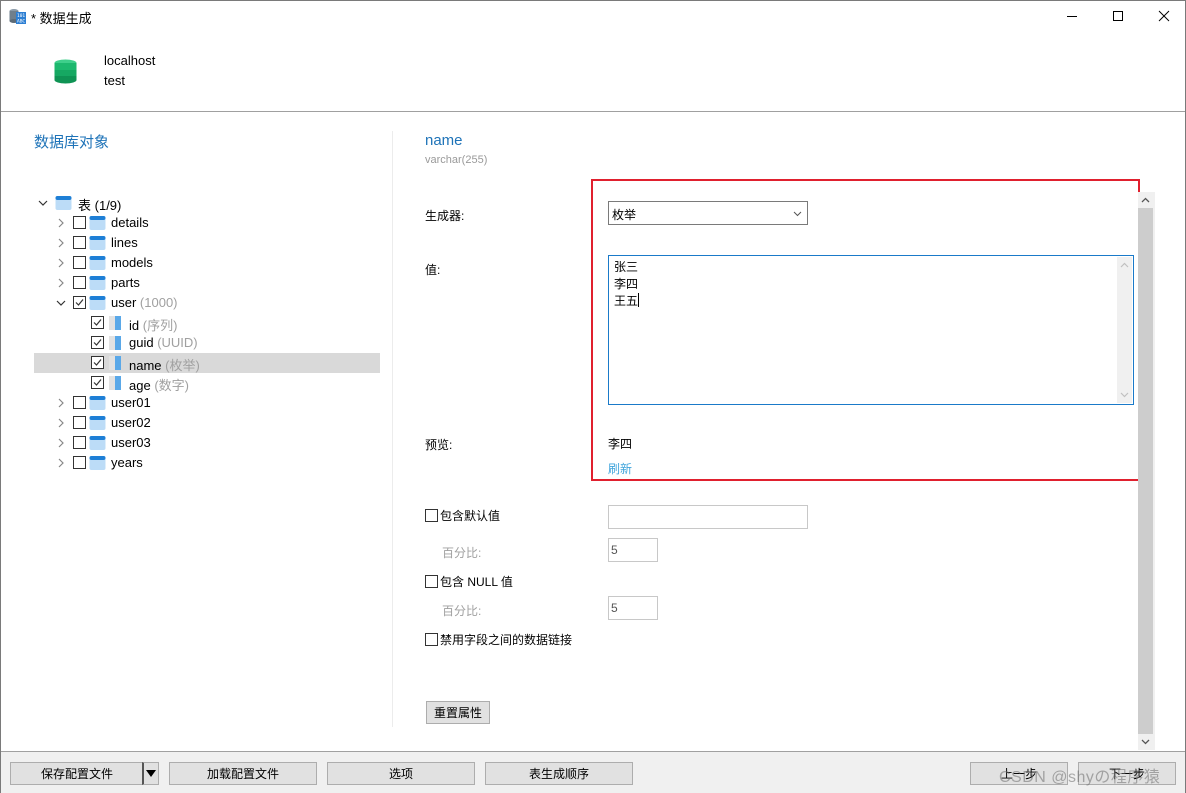 The width and height of the screenshot is (1186, 793). I want to click on generator-select: 枚举, so click(708, 213).